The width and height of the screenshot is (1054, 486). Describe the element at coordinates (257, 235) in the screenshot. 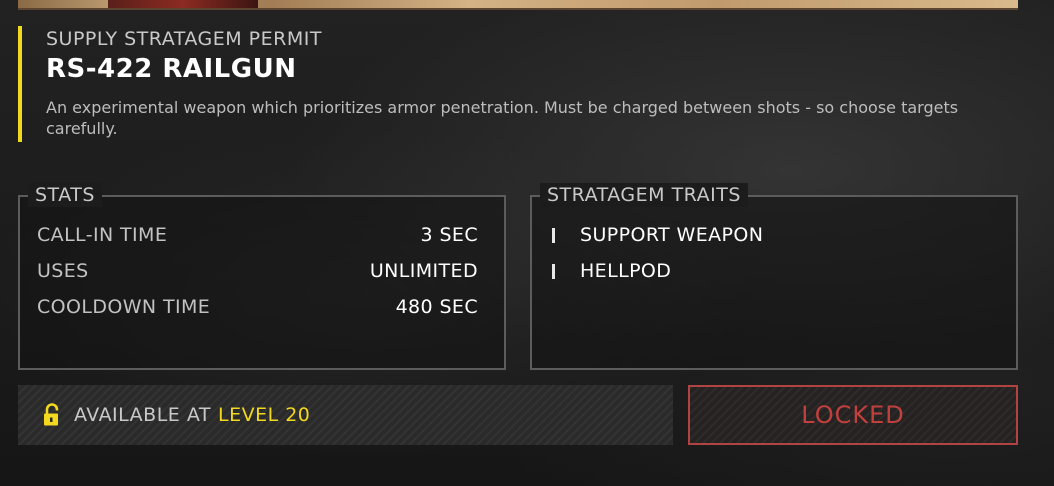

I see `stat-row-call-in-time: CALL-IN TIME 3 SEC` at that location.